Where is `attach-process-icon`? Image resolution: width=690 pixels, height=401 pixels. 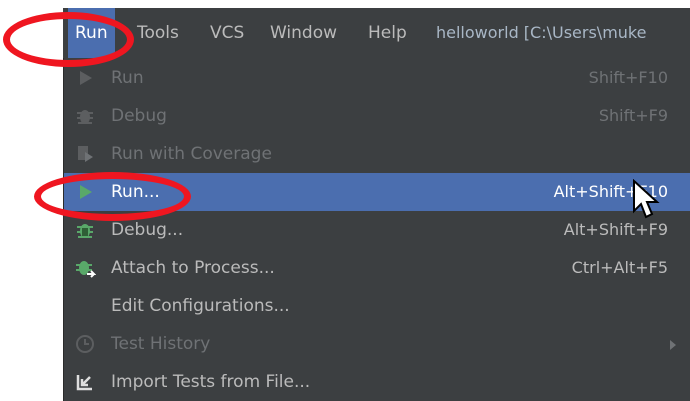 attach-process-icon is located at coordinates (86, 269).